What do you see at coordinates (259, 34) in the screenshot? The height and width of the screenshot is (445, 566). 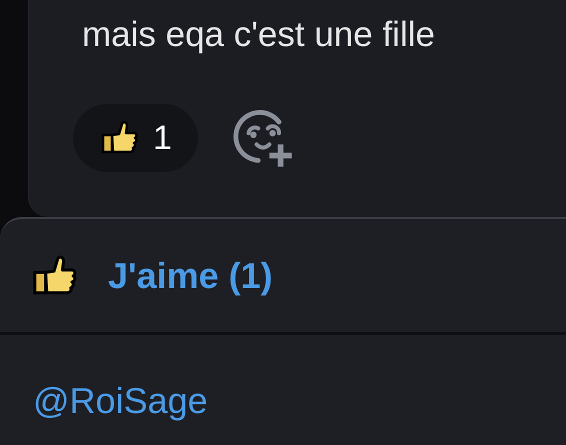 I see `message-text: mais eqa c'est une fille` at bounding box center [259, 34].